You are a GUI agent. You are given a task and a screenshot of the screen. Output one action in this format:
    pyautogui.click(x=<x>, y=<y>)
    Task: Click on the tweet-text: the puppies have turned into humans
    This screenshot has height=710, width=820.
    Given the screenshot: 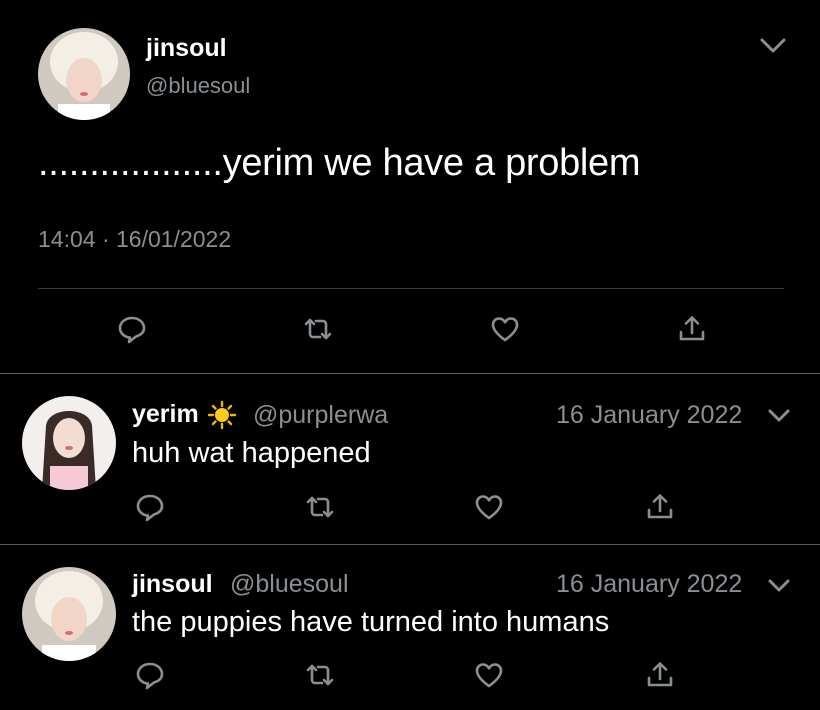 What is the action you would take?
    pyautogui.click(x=371, y=622)
    